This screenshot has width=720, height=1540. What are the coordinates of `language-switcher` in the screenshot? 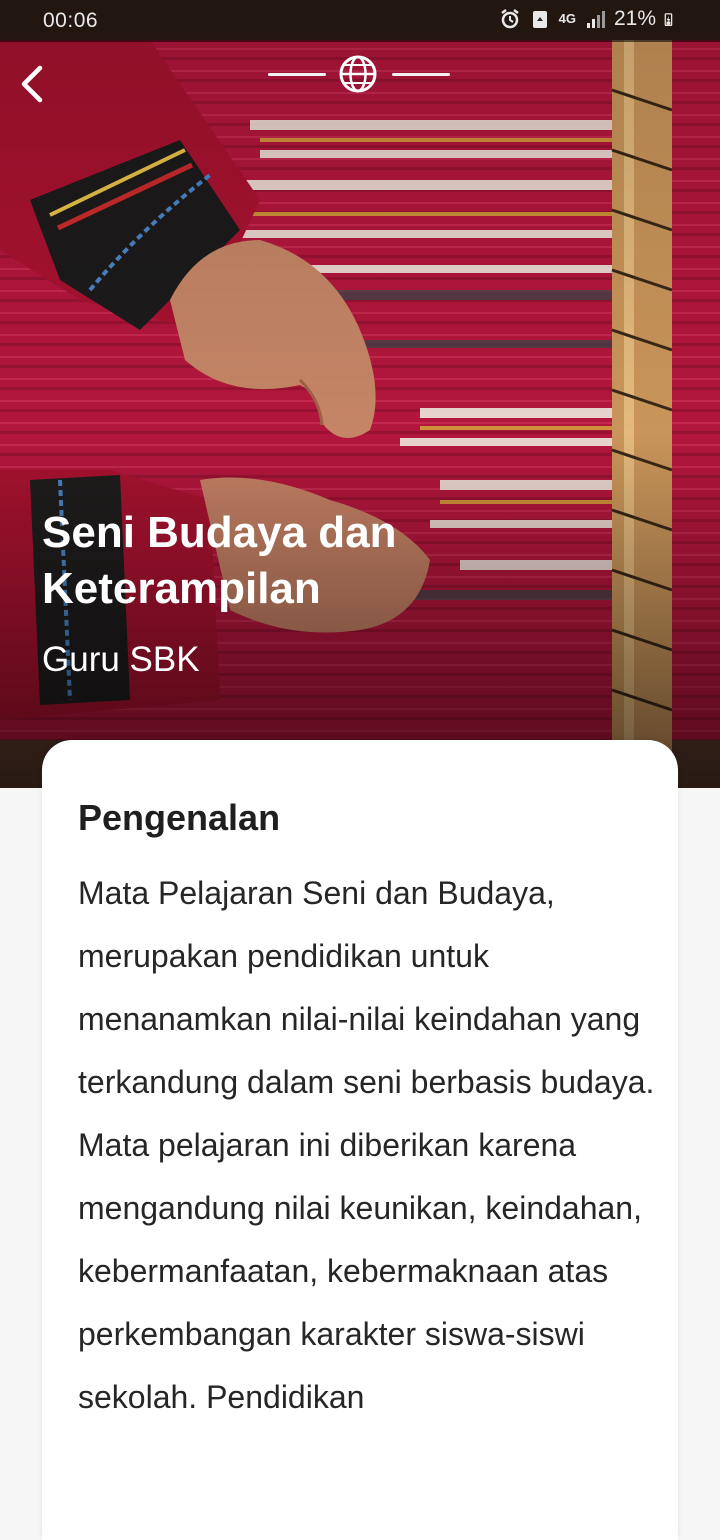 It's located at (360, 74).